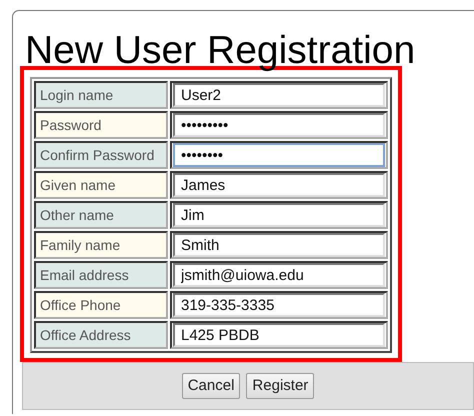 This screenshot has width=474, height=416. What do you see at coordinates (101, 95) in the screenshot?
I see `field-label: Login name` at bounding box center [101, 95].